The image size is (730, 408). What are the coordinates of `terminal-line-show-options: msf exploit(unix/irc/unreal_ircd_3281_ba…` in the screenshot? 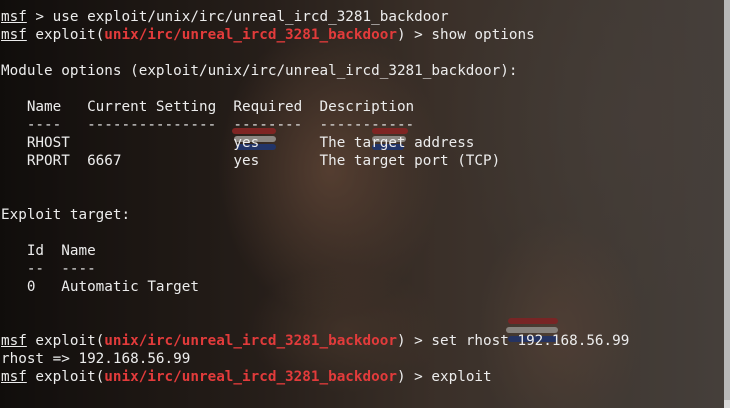 It's located at (268, 35).